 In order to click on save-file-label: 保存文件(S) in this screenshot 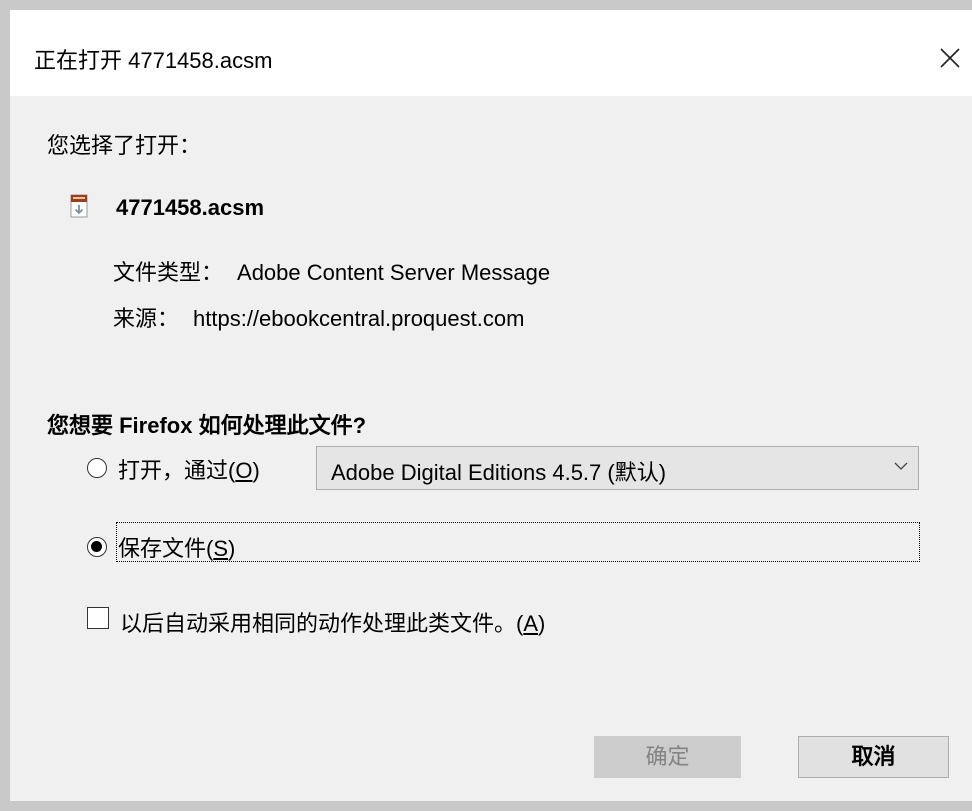, I will do `click(176, 547)`.